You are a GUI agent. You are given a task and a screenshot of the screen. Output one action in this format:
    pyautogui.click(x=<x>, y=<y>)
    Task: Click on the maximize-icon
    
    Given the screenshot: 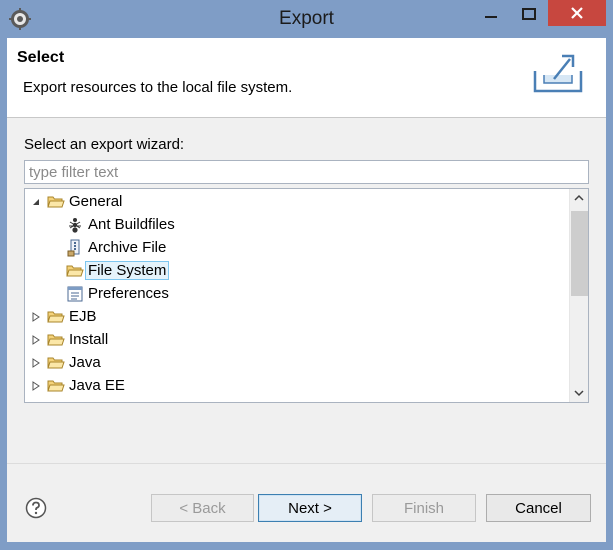 What is the action you would take?
    pyautogui.click(x=529, y=14)
    